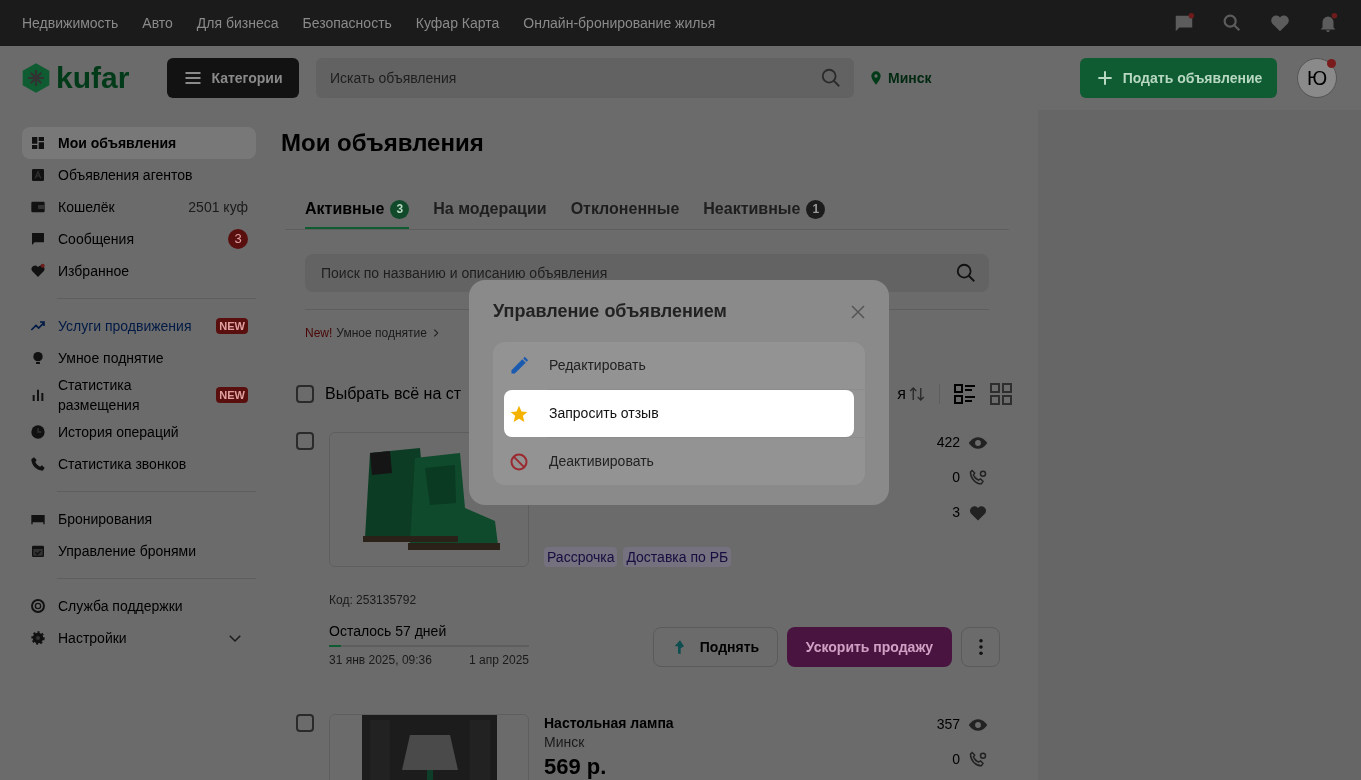 This screenshot has height=780, width=1361. What do you see at coordinates (347, 23) in the screenshot?
I see `nav-link: Безопасность` at bounding box center [347, 23].